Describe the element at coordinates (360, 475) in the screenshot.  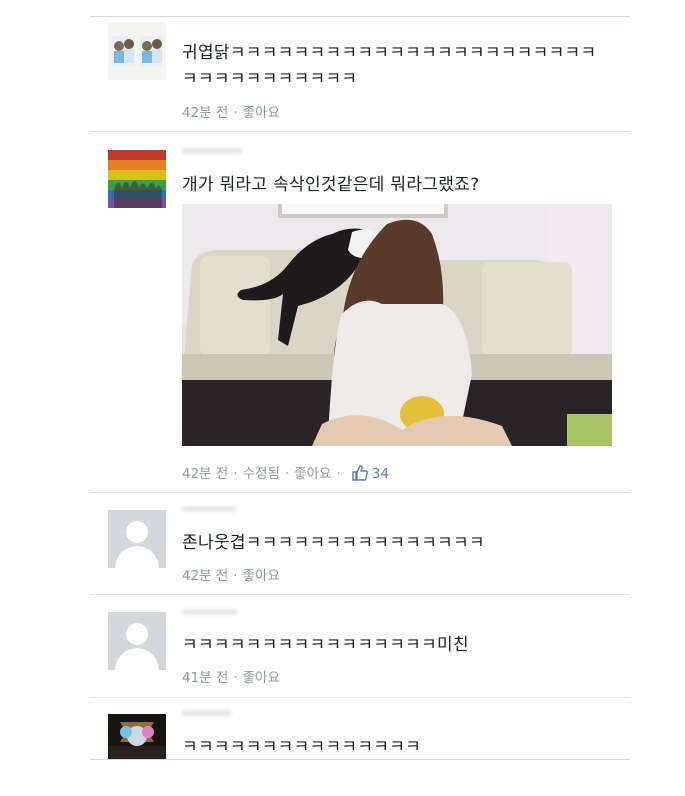
I see `thumbs-up-icon` at that location.